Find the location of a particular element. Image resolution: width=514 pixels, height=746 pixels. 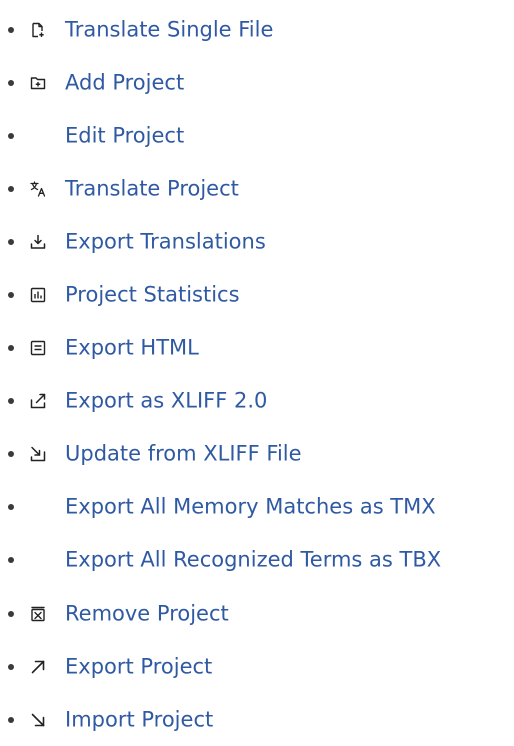

file-plus-icon is located at coordinates (38, 30).